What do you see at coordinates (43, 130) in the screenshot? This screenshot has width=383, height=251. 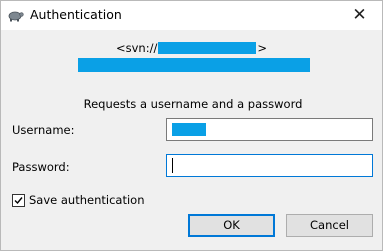 I see `username-label: Username:` at bounding box center [43, 130].